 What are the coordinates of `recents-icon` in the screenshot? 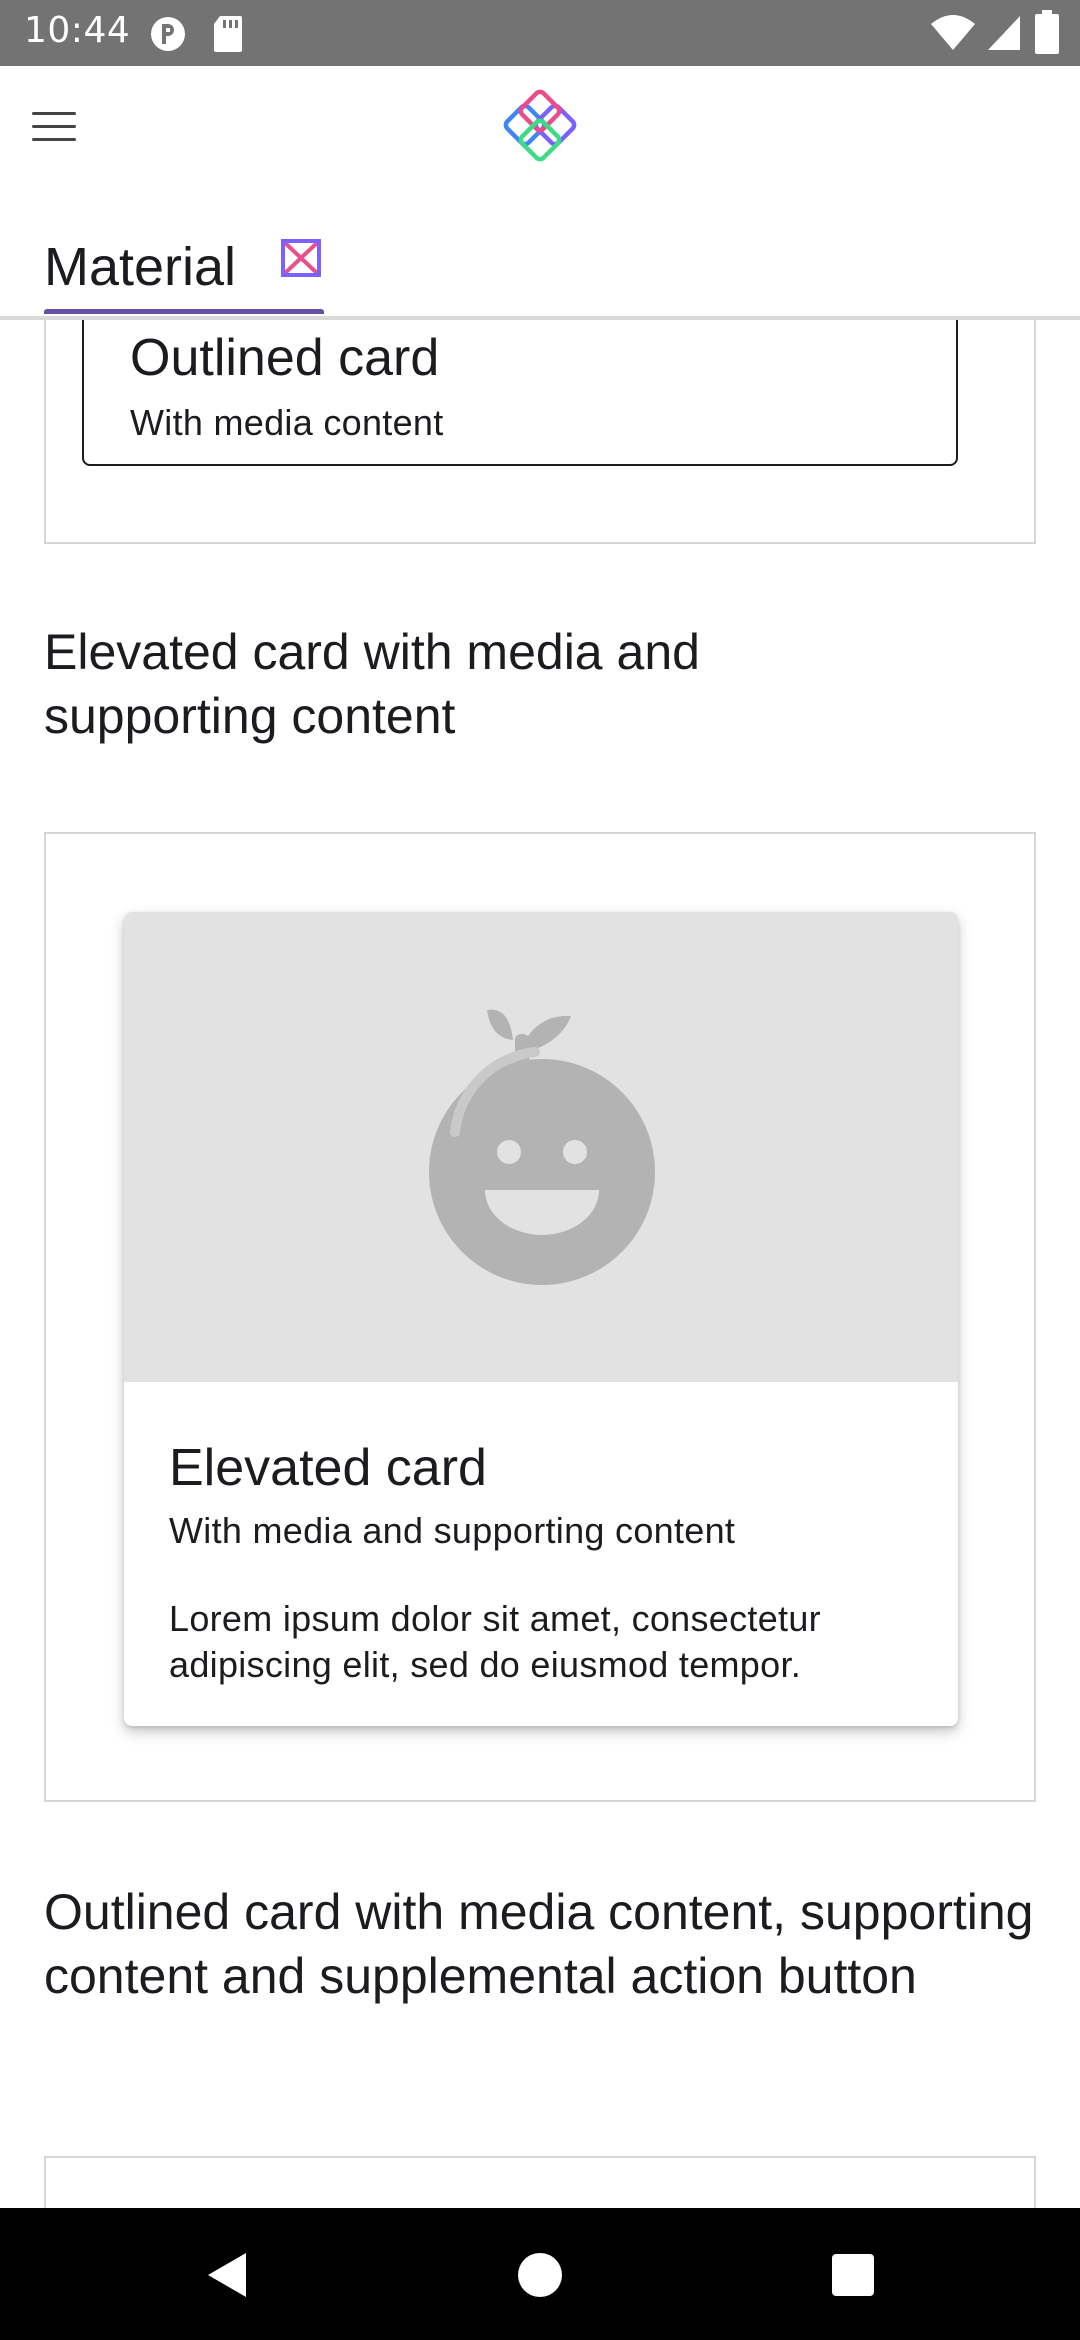 It's located at (853, 2275).